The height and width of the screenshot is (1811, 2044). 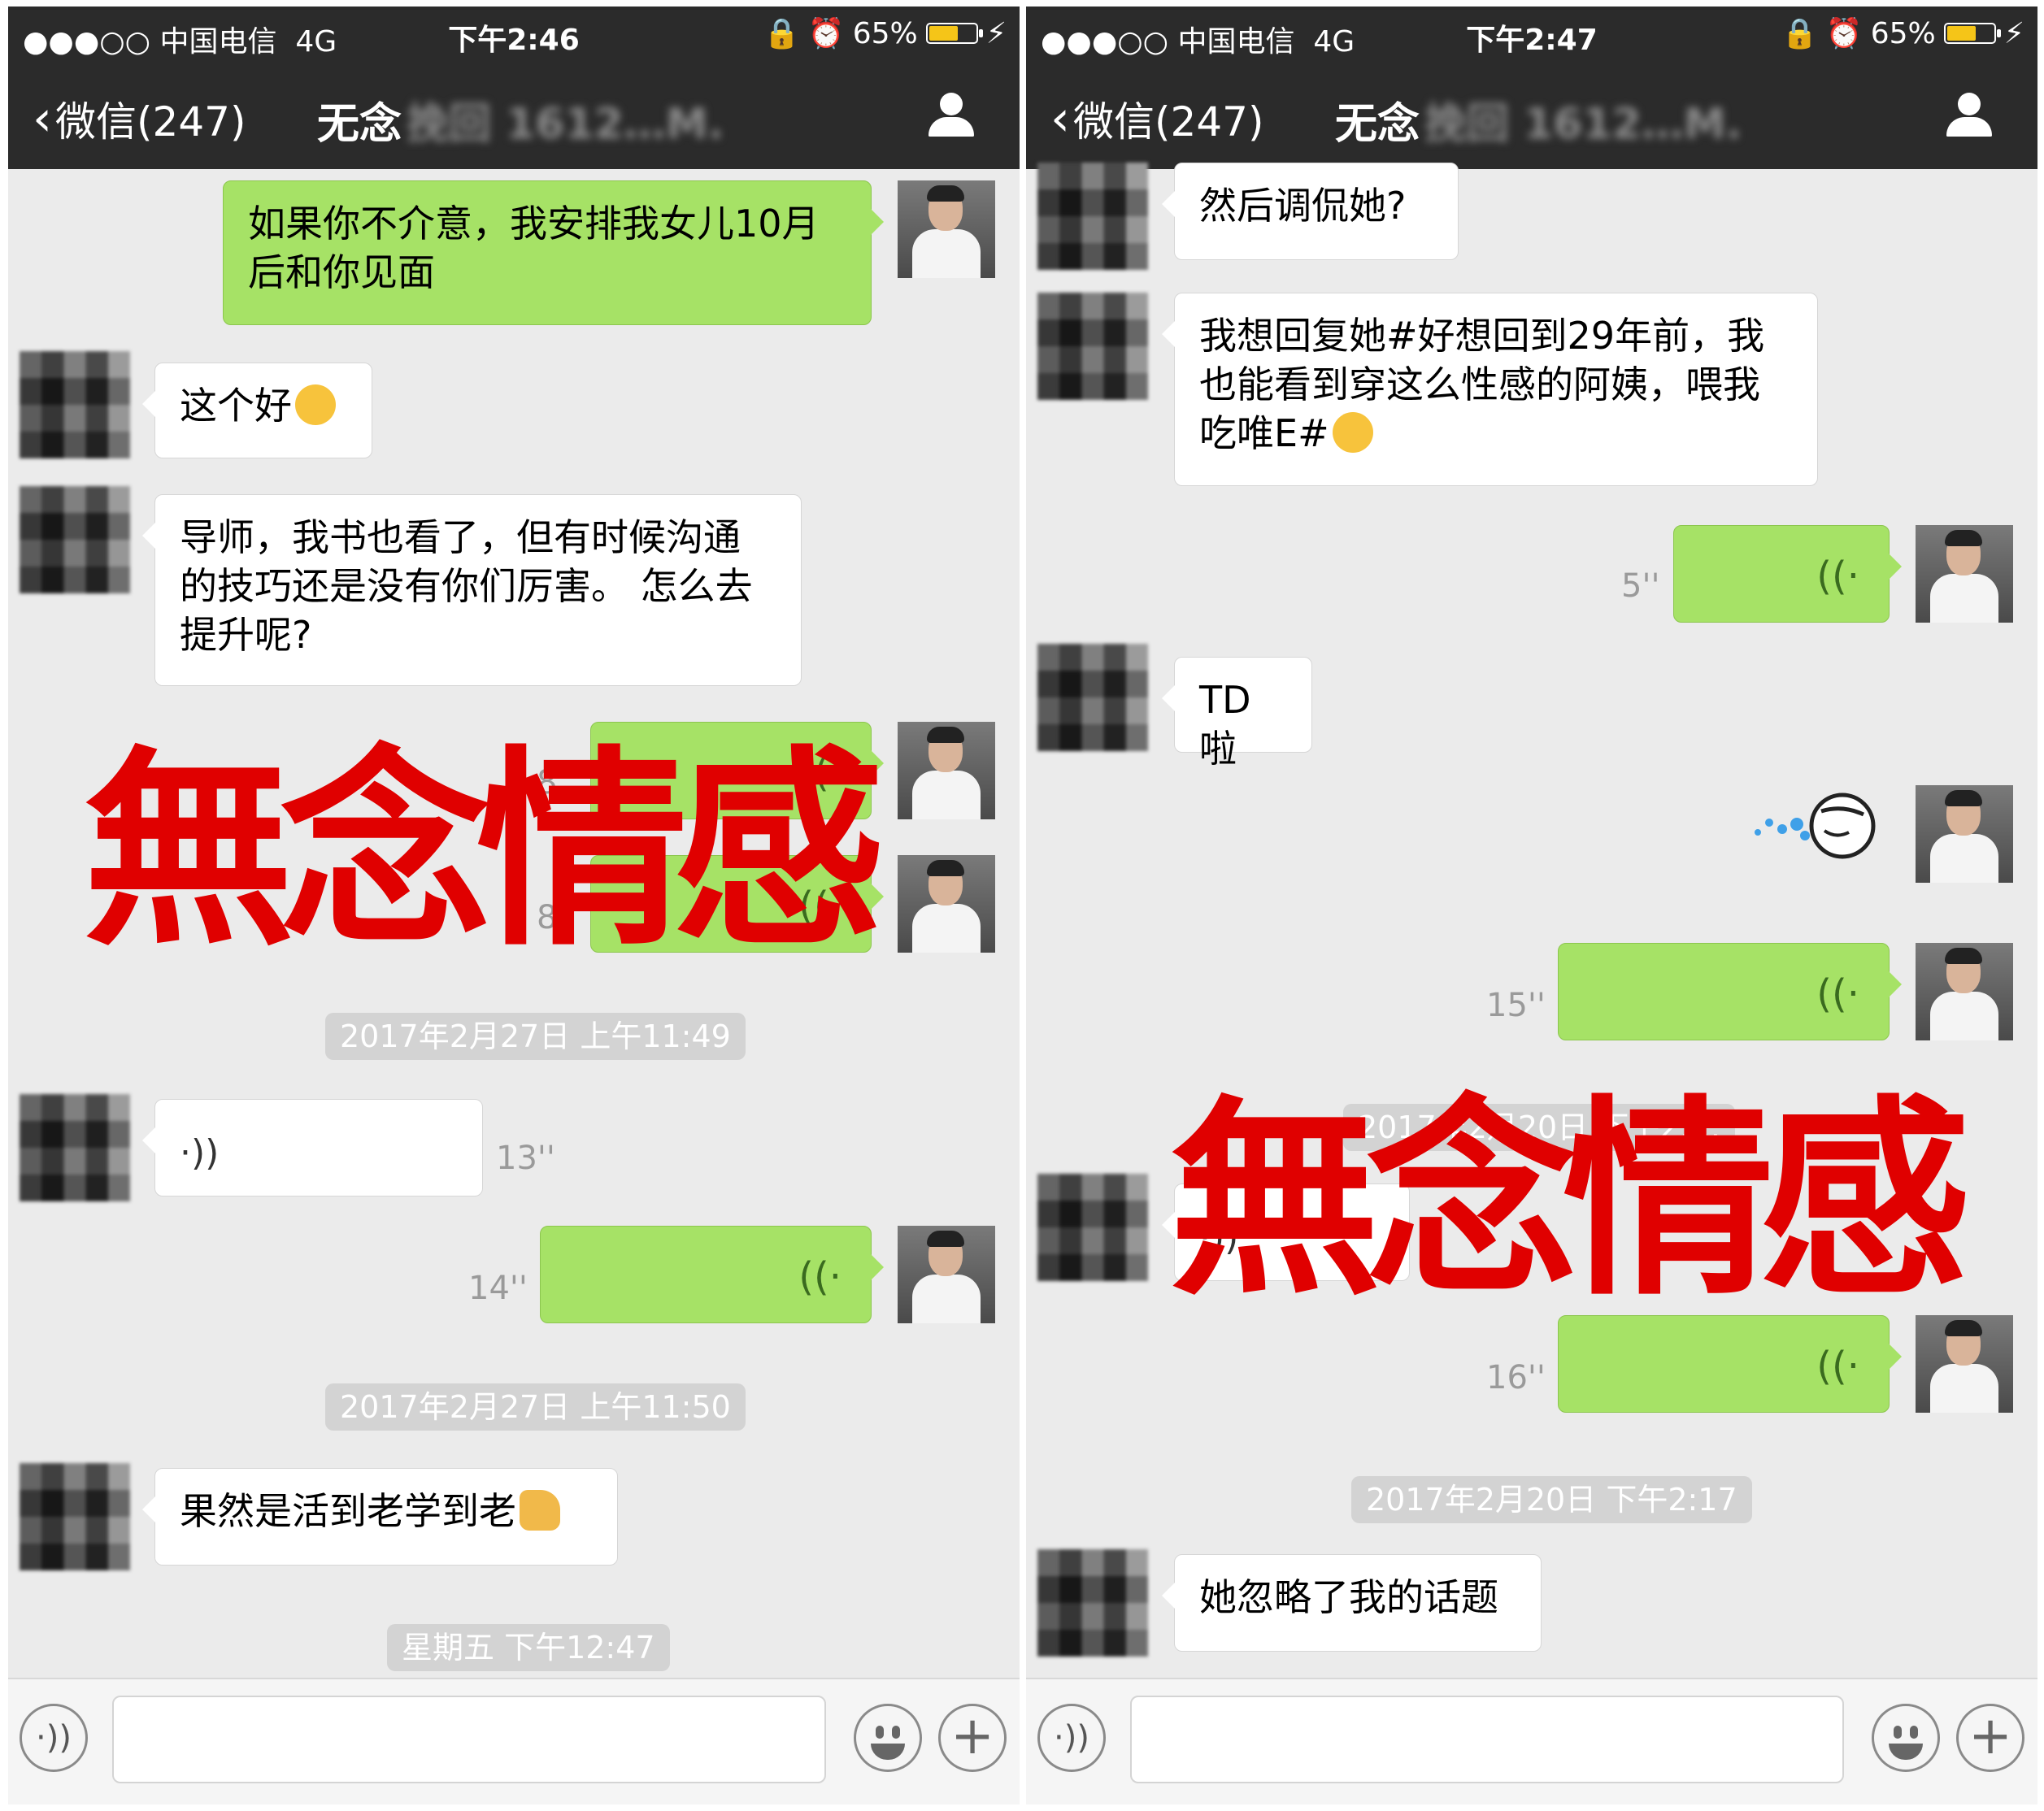 I want to click on message-text: TD啦, so click(x=1225, y=724).